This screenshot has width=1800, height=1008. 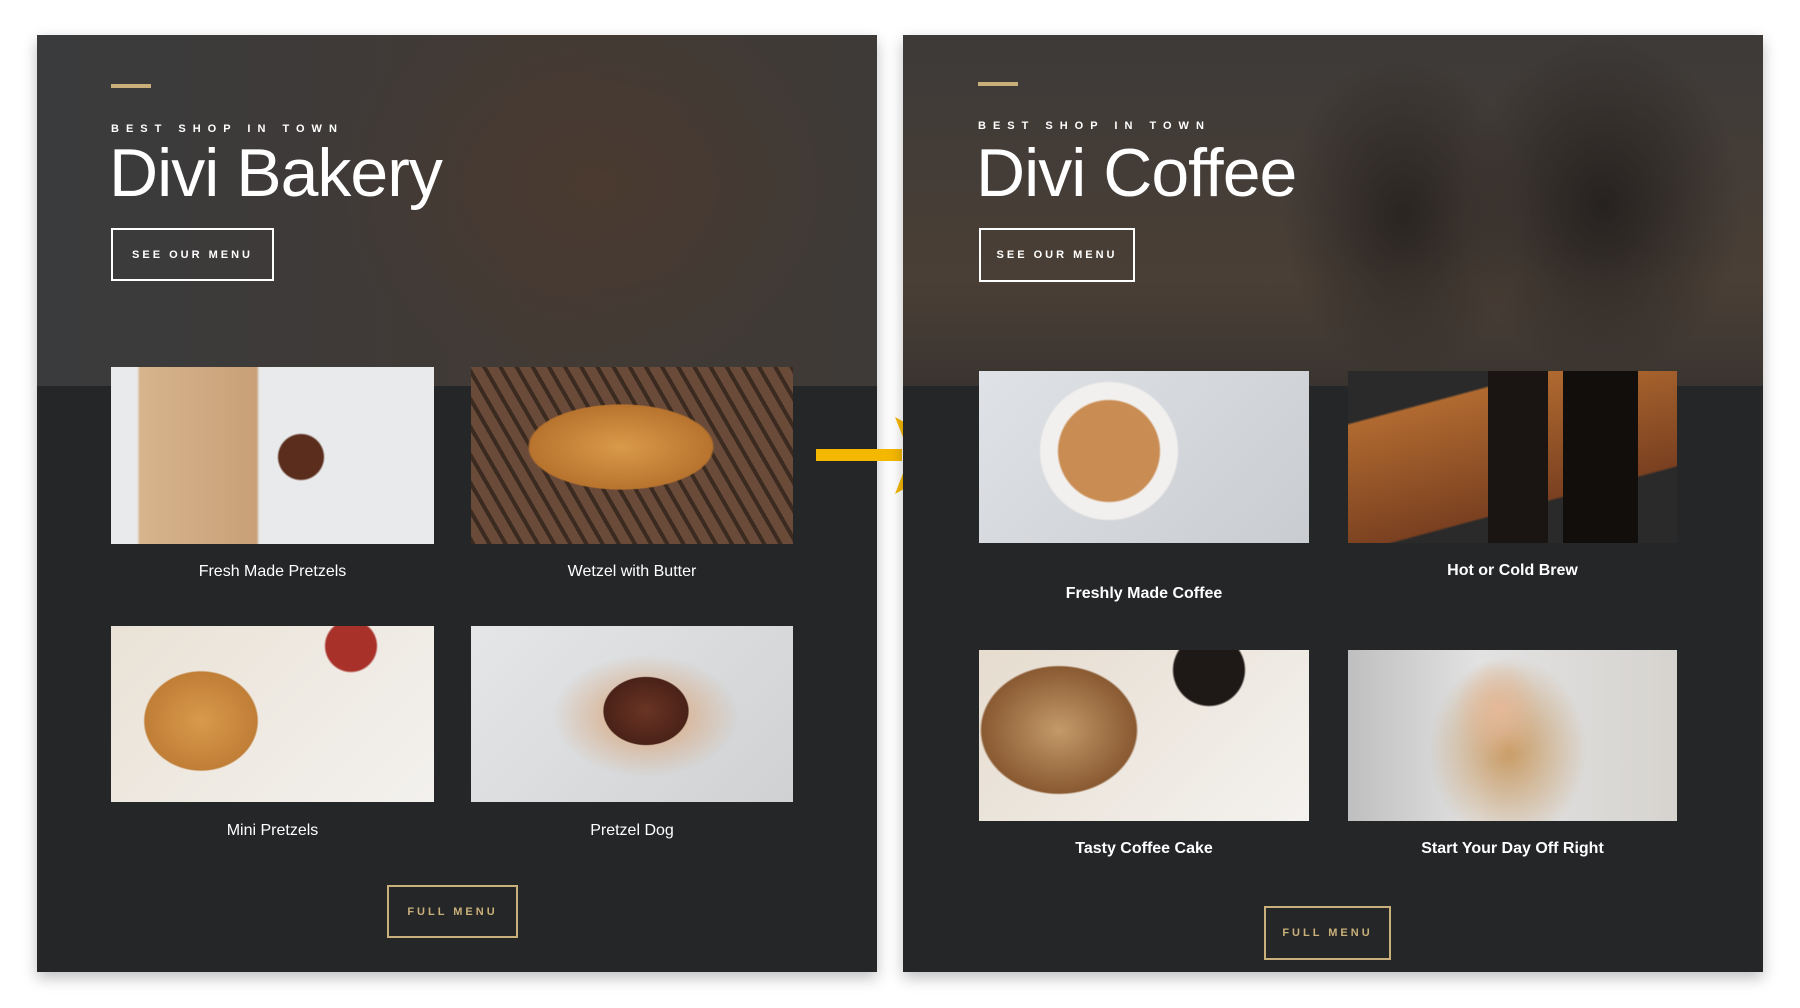 What do you see at coordinates (1144, 848) in the screenshot?
I see `menu-item-caption: Tasty Coffee Cake` at bounding box center [1144, 848].